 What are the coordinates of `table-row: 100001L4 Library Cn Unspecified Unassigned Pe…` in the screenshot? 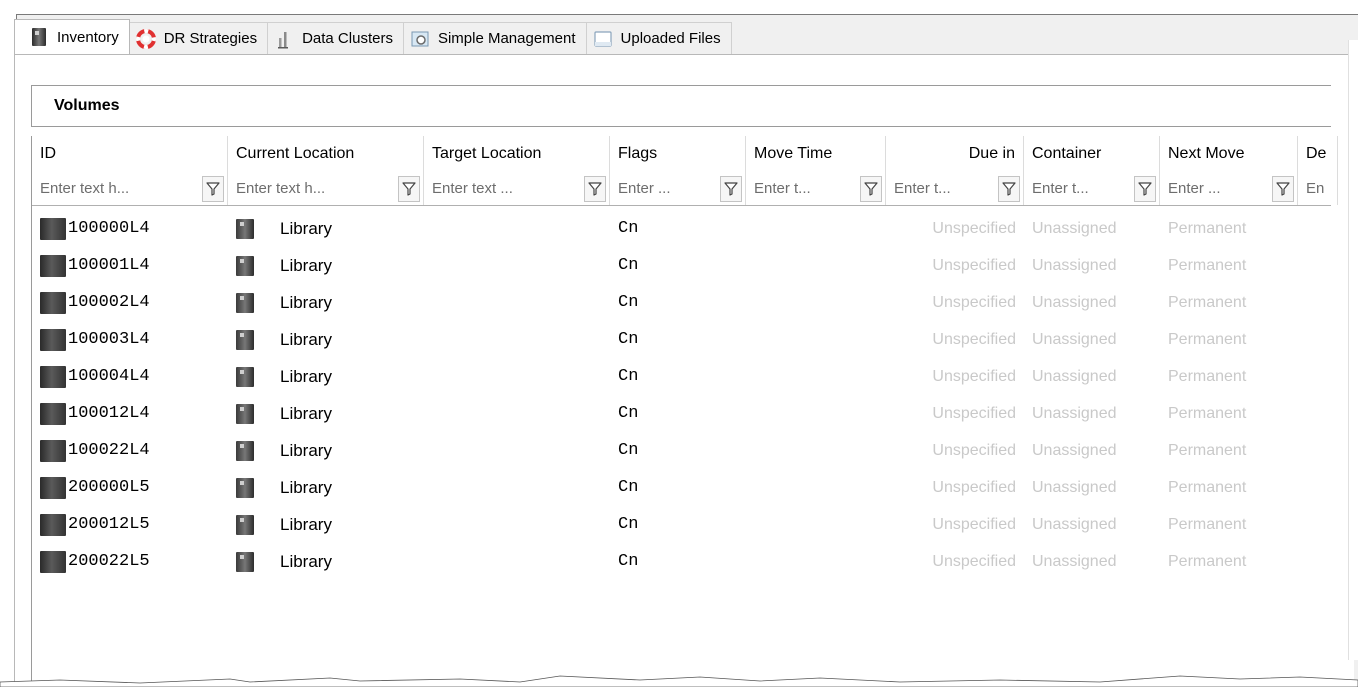 It's located at (681, 265).